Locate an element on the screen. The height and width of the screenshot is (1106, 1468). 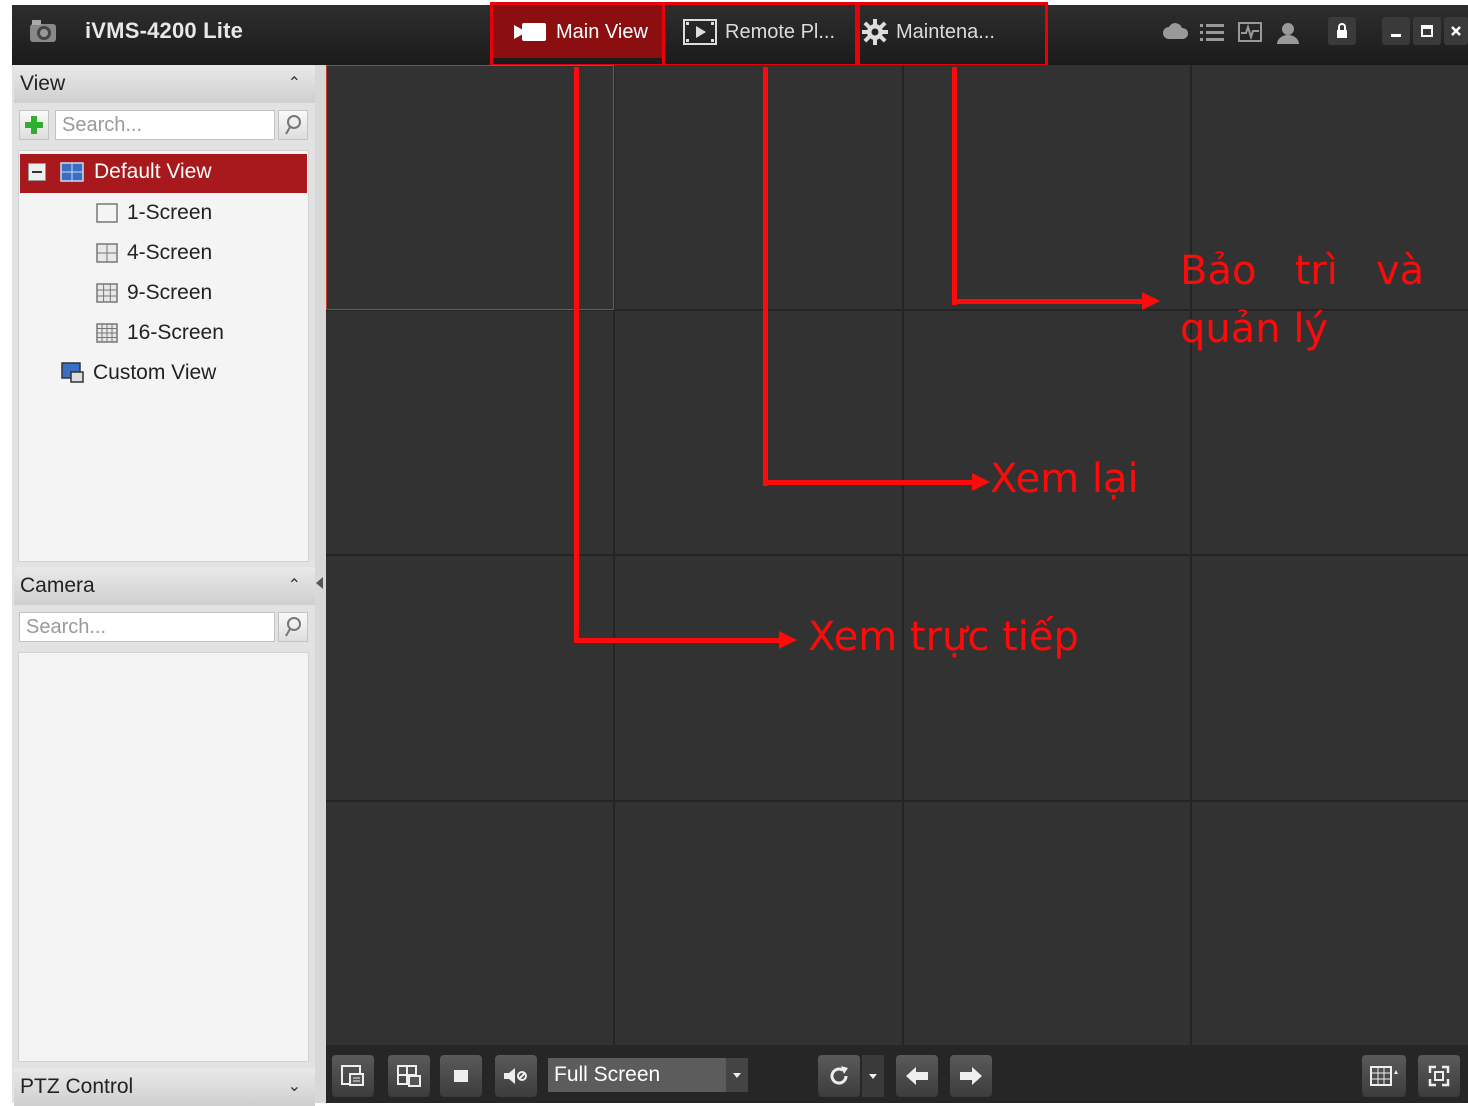
save-as-view-icon is located at coordinates (409, 1076).